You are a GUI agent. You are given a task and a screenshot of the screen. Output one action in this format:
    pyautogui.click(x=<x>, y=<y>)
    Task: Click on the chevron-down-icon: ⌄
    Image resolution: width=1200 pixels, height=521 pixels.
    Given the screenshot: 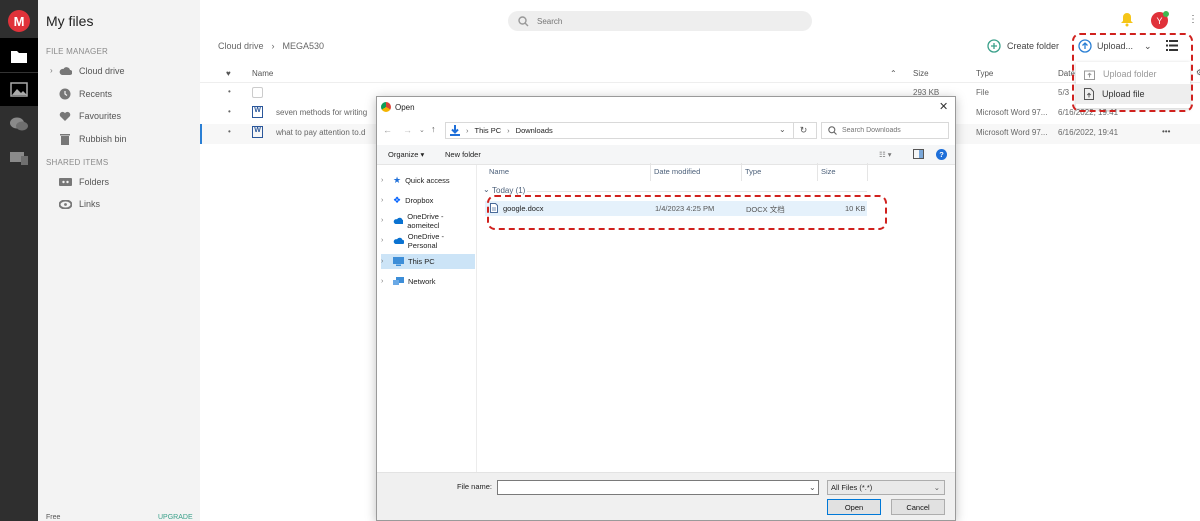 What is the action you would take?
    pyautogui.click(x=936, y=487)
    